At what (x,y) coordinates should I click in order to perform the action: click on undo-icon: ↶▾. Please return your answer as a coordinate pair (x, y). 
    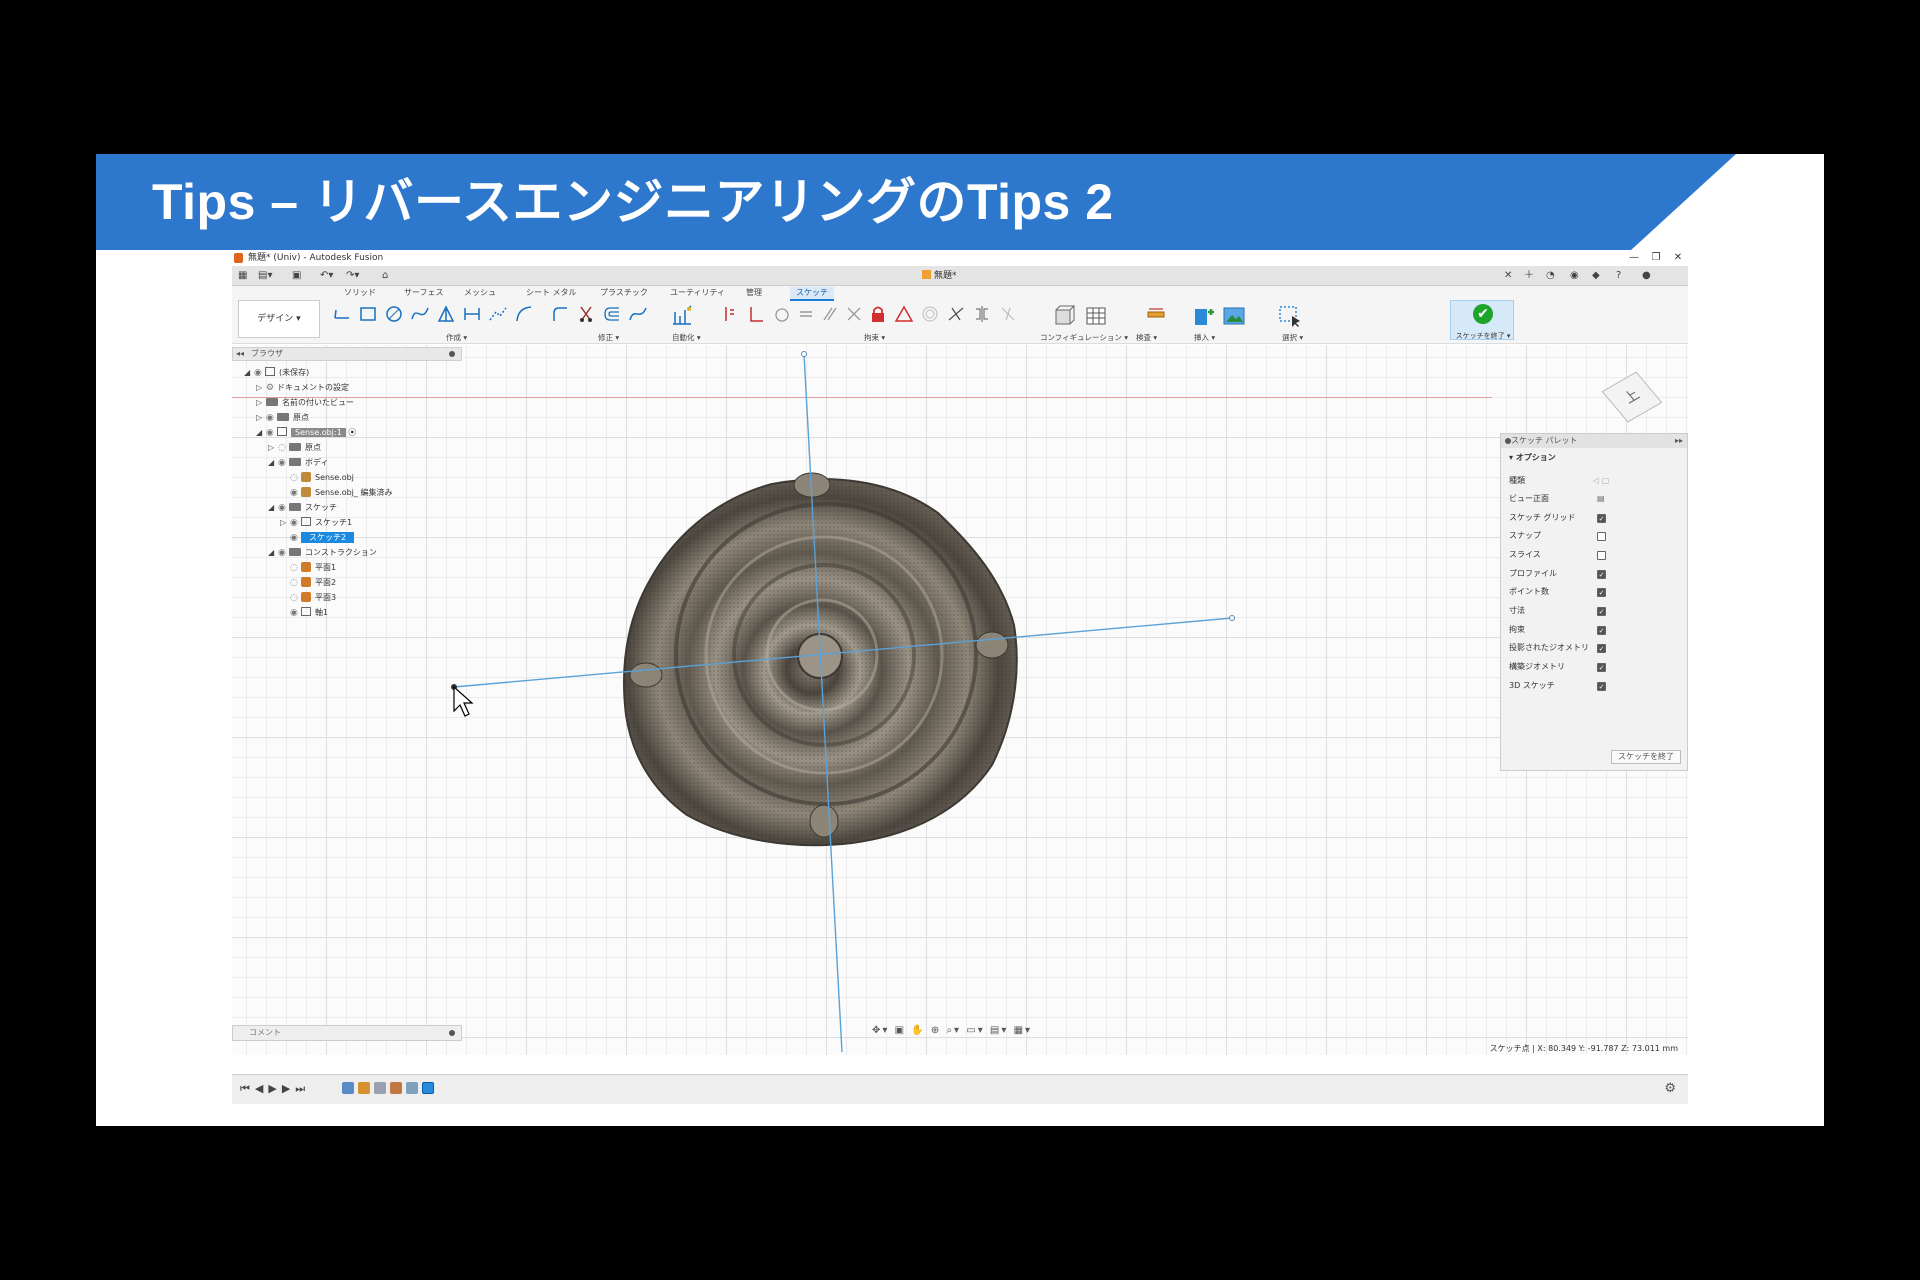
    Looking at the image, I should click on (326, 276).